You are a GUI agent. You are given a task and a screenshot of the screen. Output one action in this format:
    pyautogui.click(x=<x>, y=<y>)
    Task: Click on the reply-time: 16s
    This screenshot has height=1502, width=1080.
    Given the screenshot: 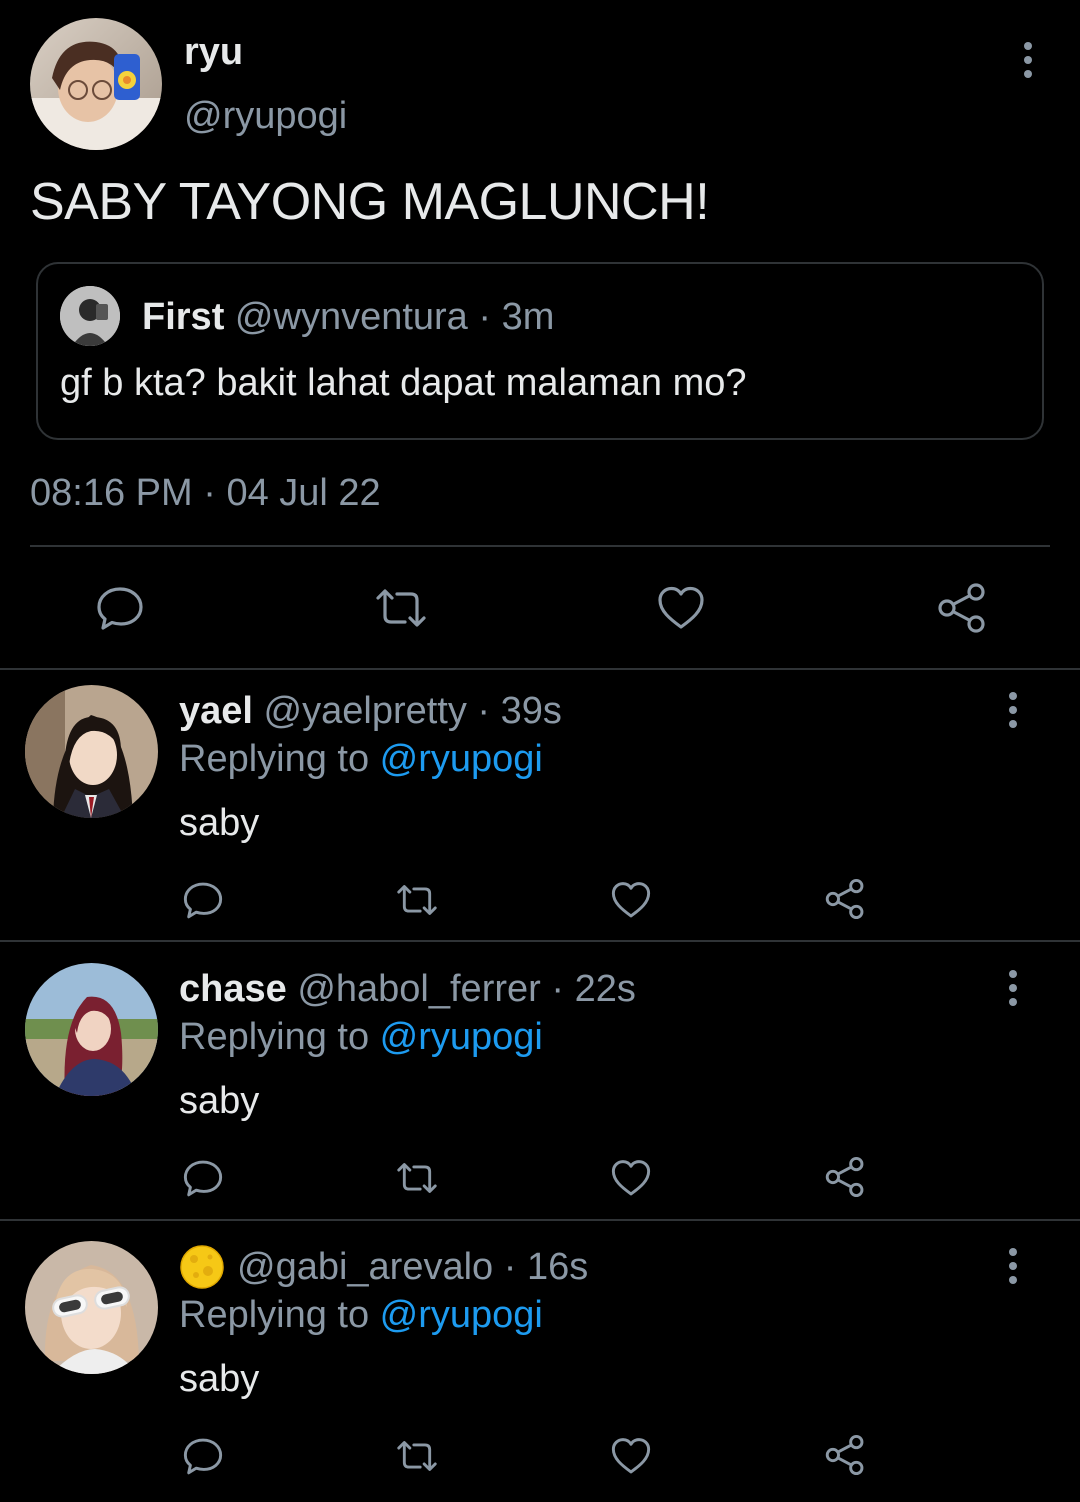 What is the action you would take?
    pyautogui.click(x=557, y=1267)
    